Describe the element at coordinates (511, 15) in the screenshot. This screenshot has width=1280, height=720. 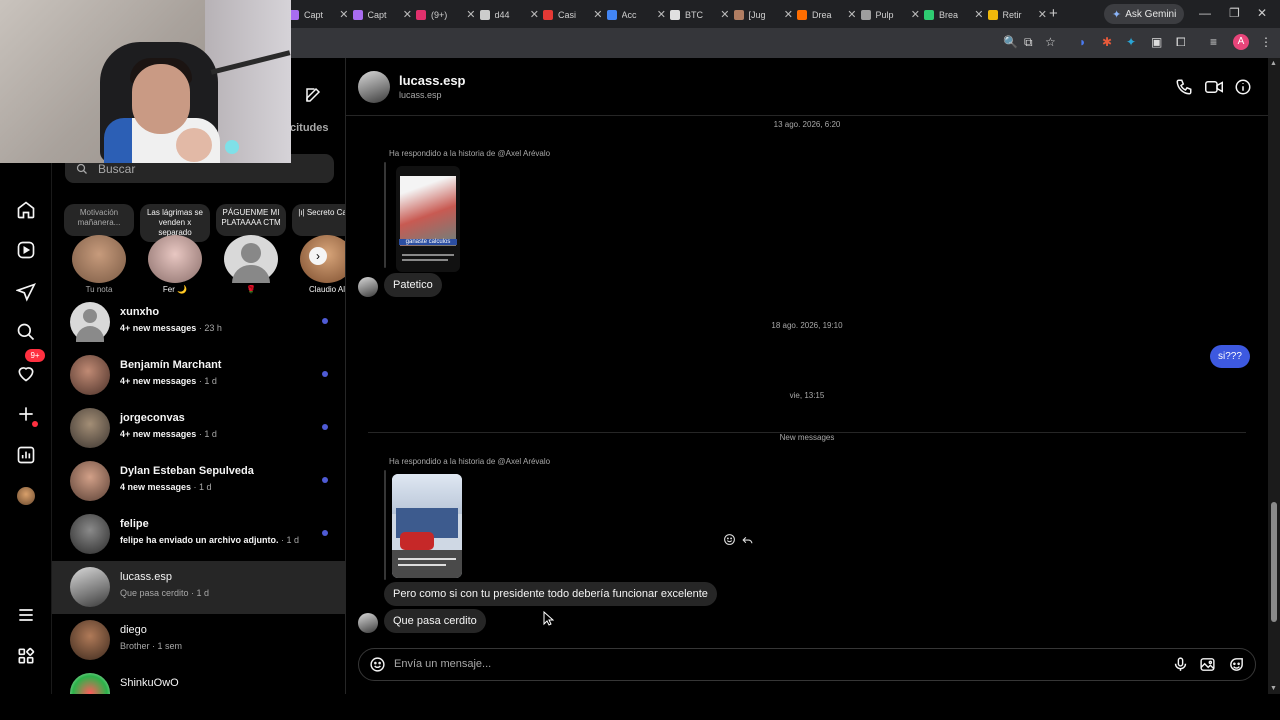
I see `browser-tab: d44 ✕` at that location.